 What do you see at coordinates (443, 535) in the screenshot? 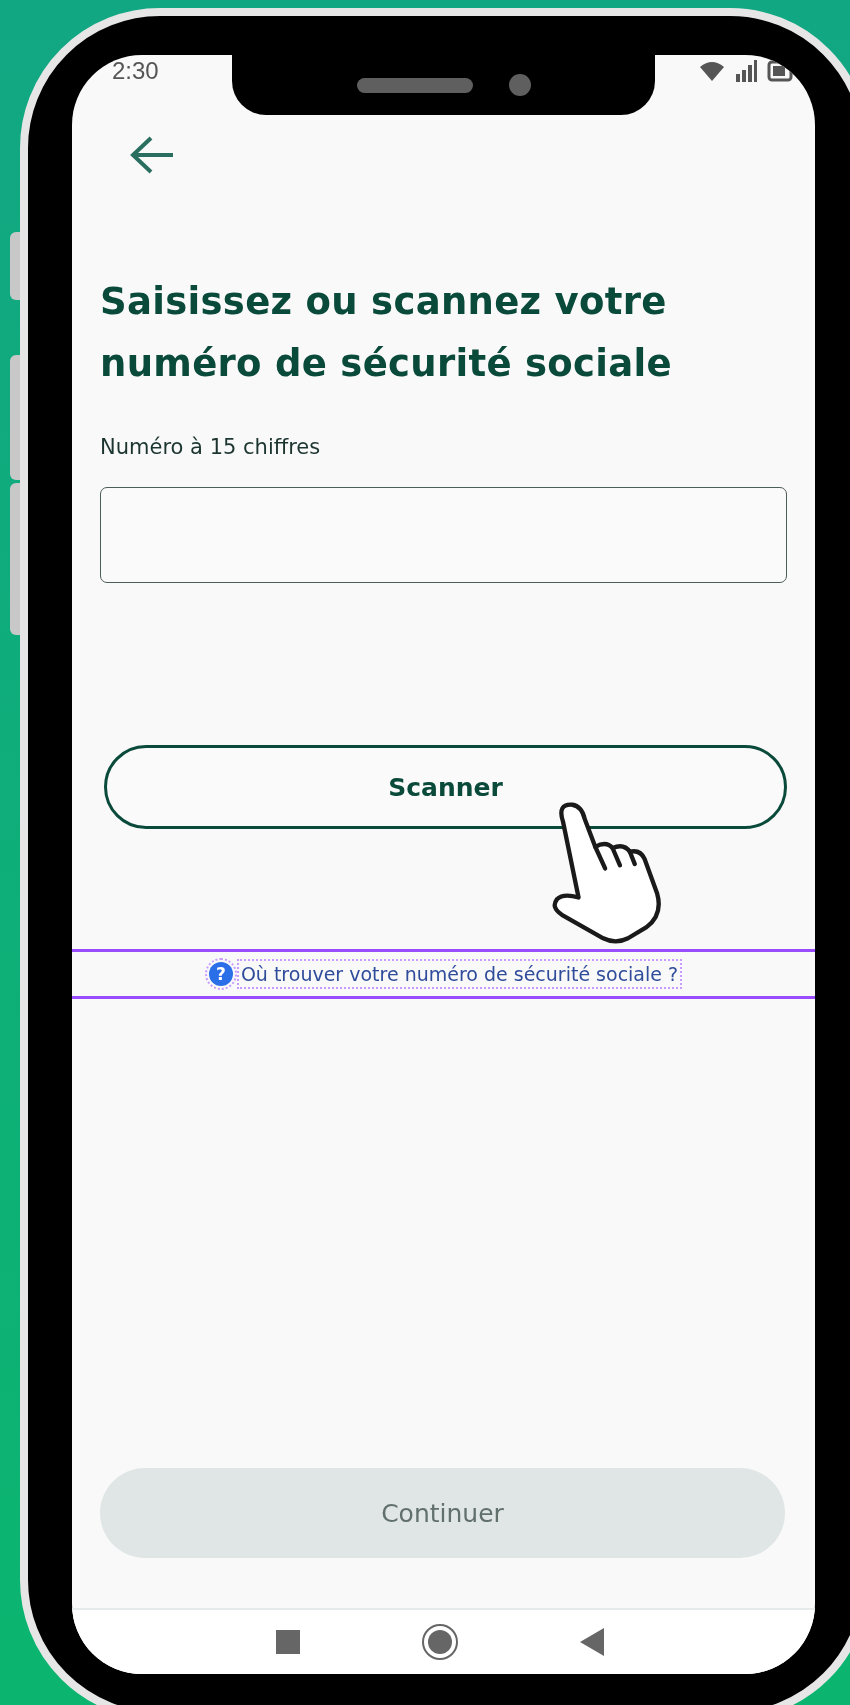
I see `number-input-field` at bounding box center [443, 535].